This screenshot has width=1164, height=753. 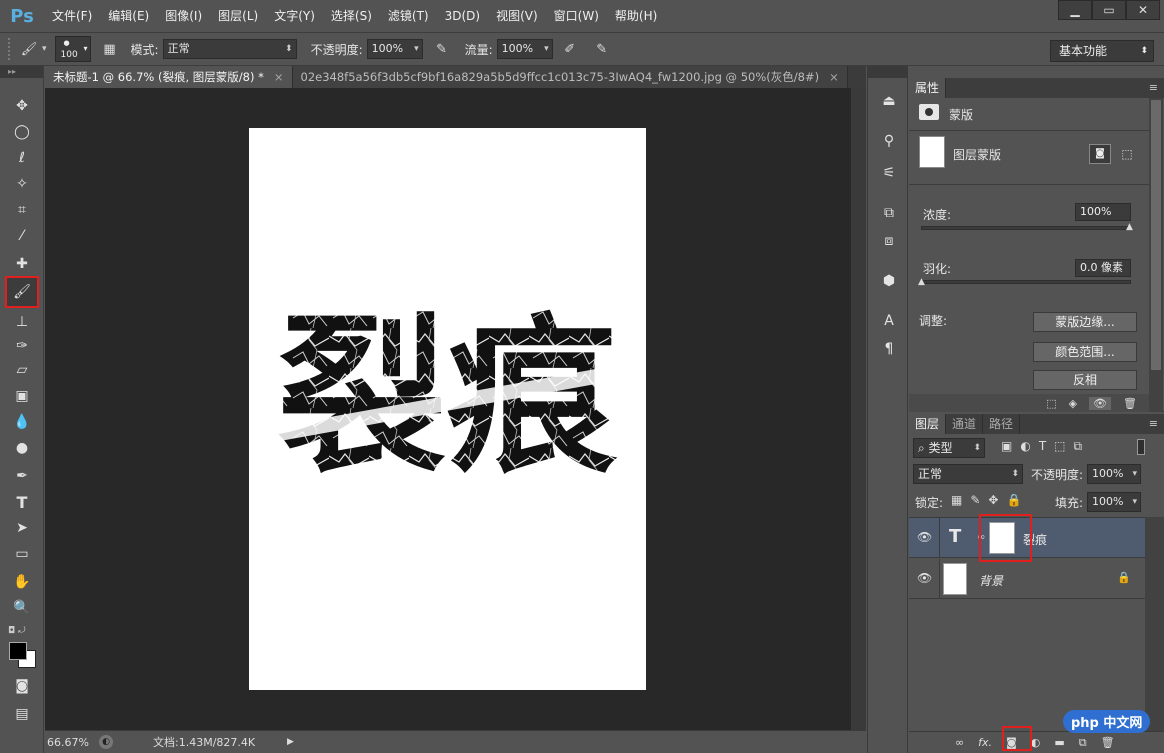 I want to click on brush-panel-icon: ▦, so click(x=110, y=49).